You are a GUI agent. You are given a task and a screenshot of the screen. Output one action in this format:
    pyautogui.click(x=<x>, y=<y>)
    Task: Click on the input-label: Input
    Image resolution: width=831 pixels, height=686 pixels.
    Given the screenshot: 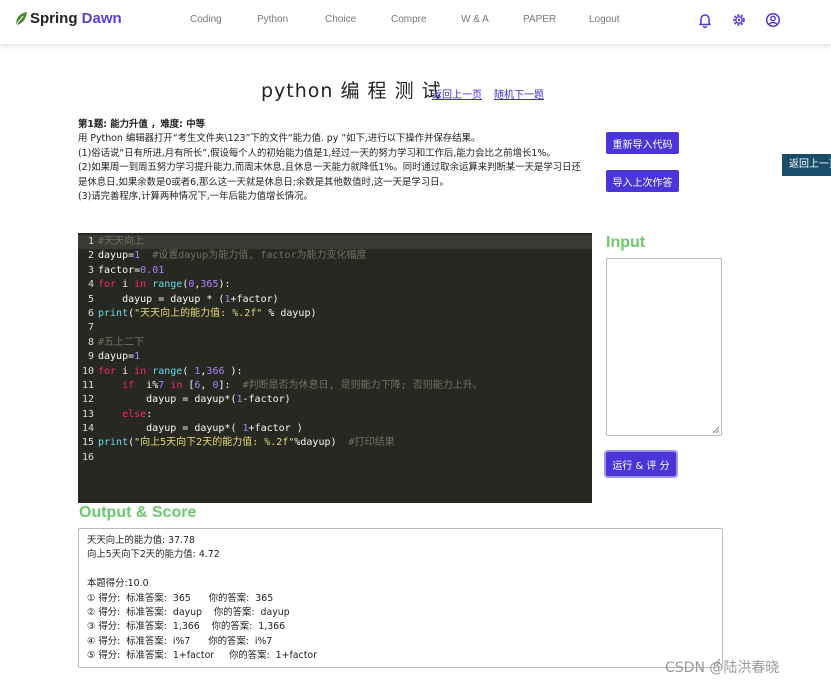 What is the action you would take?
    pyautogui.click(x=626, y=242)
    